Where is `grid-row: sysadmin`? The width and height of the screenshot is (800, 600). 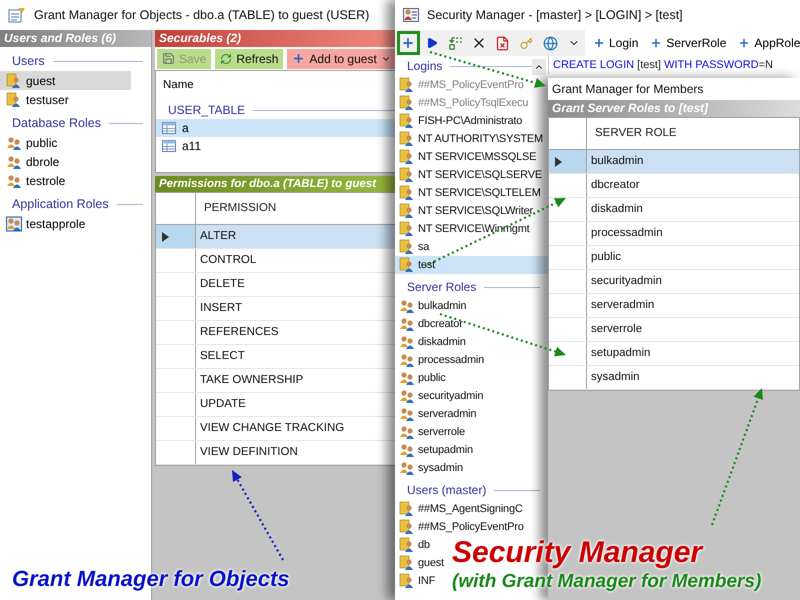
grid-row: sysadmin is located at coordinates (674, 378).